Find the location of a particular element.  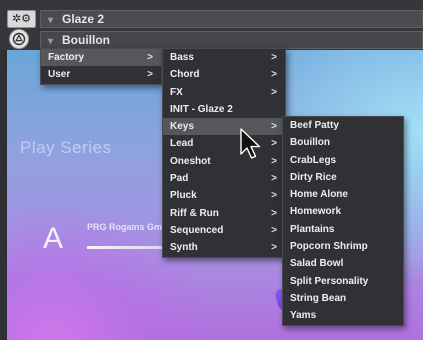

settings-button: ✲⚙ is located at coordinates (21, 19).